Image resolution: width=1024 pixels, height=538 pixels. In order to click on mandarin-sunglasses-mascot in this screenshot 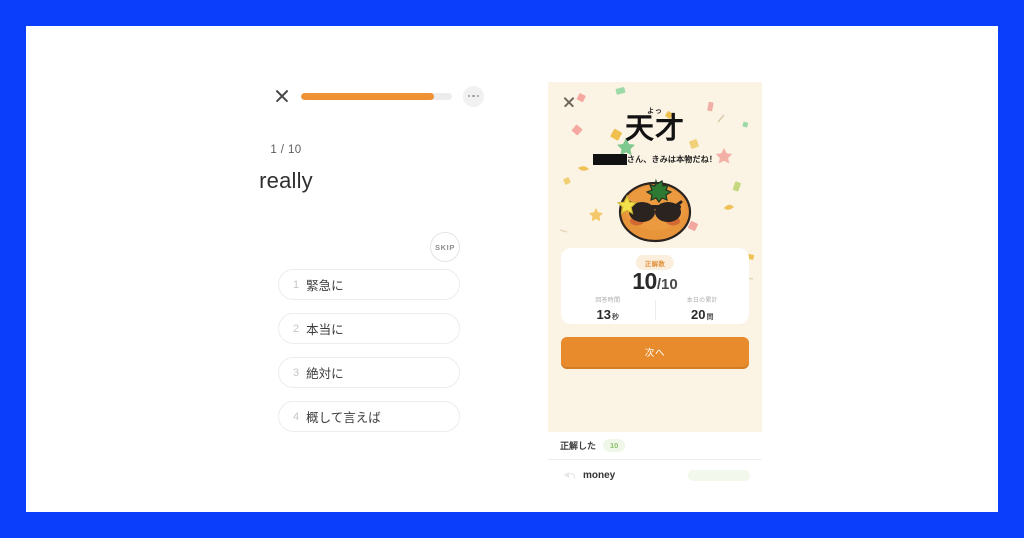, I will do `click(654, 210)`.